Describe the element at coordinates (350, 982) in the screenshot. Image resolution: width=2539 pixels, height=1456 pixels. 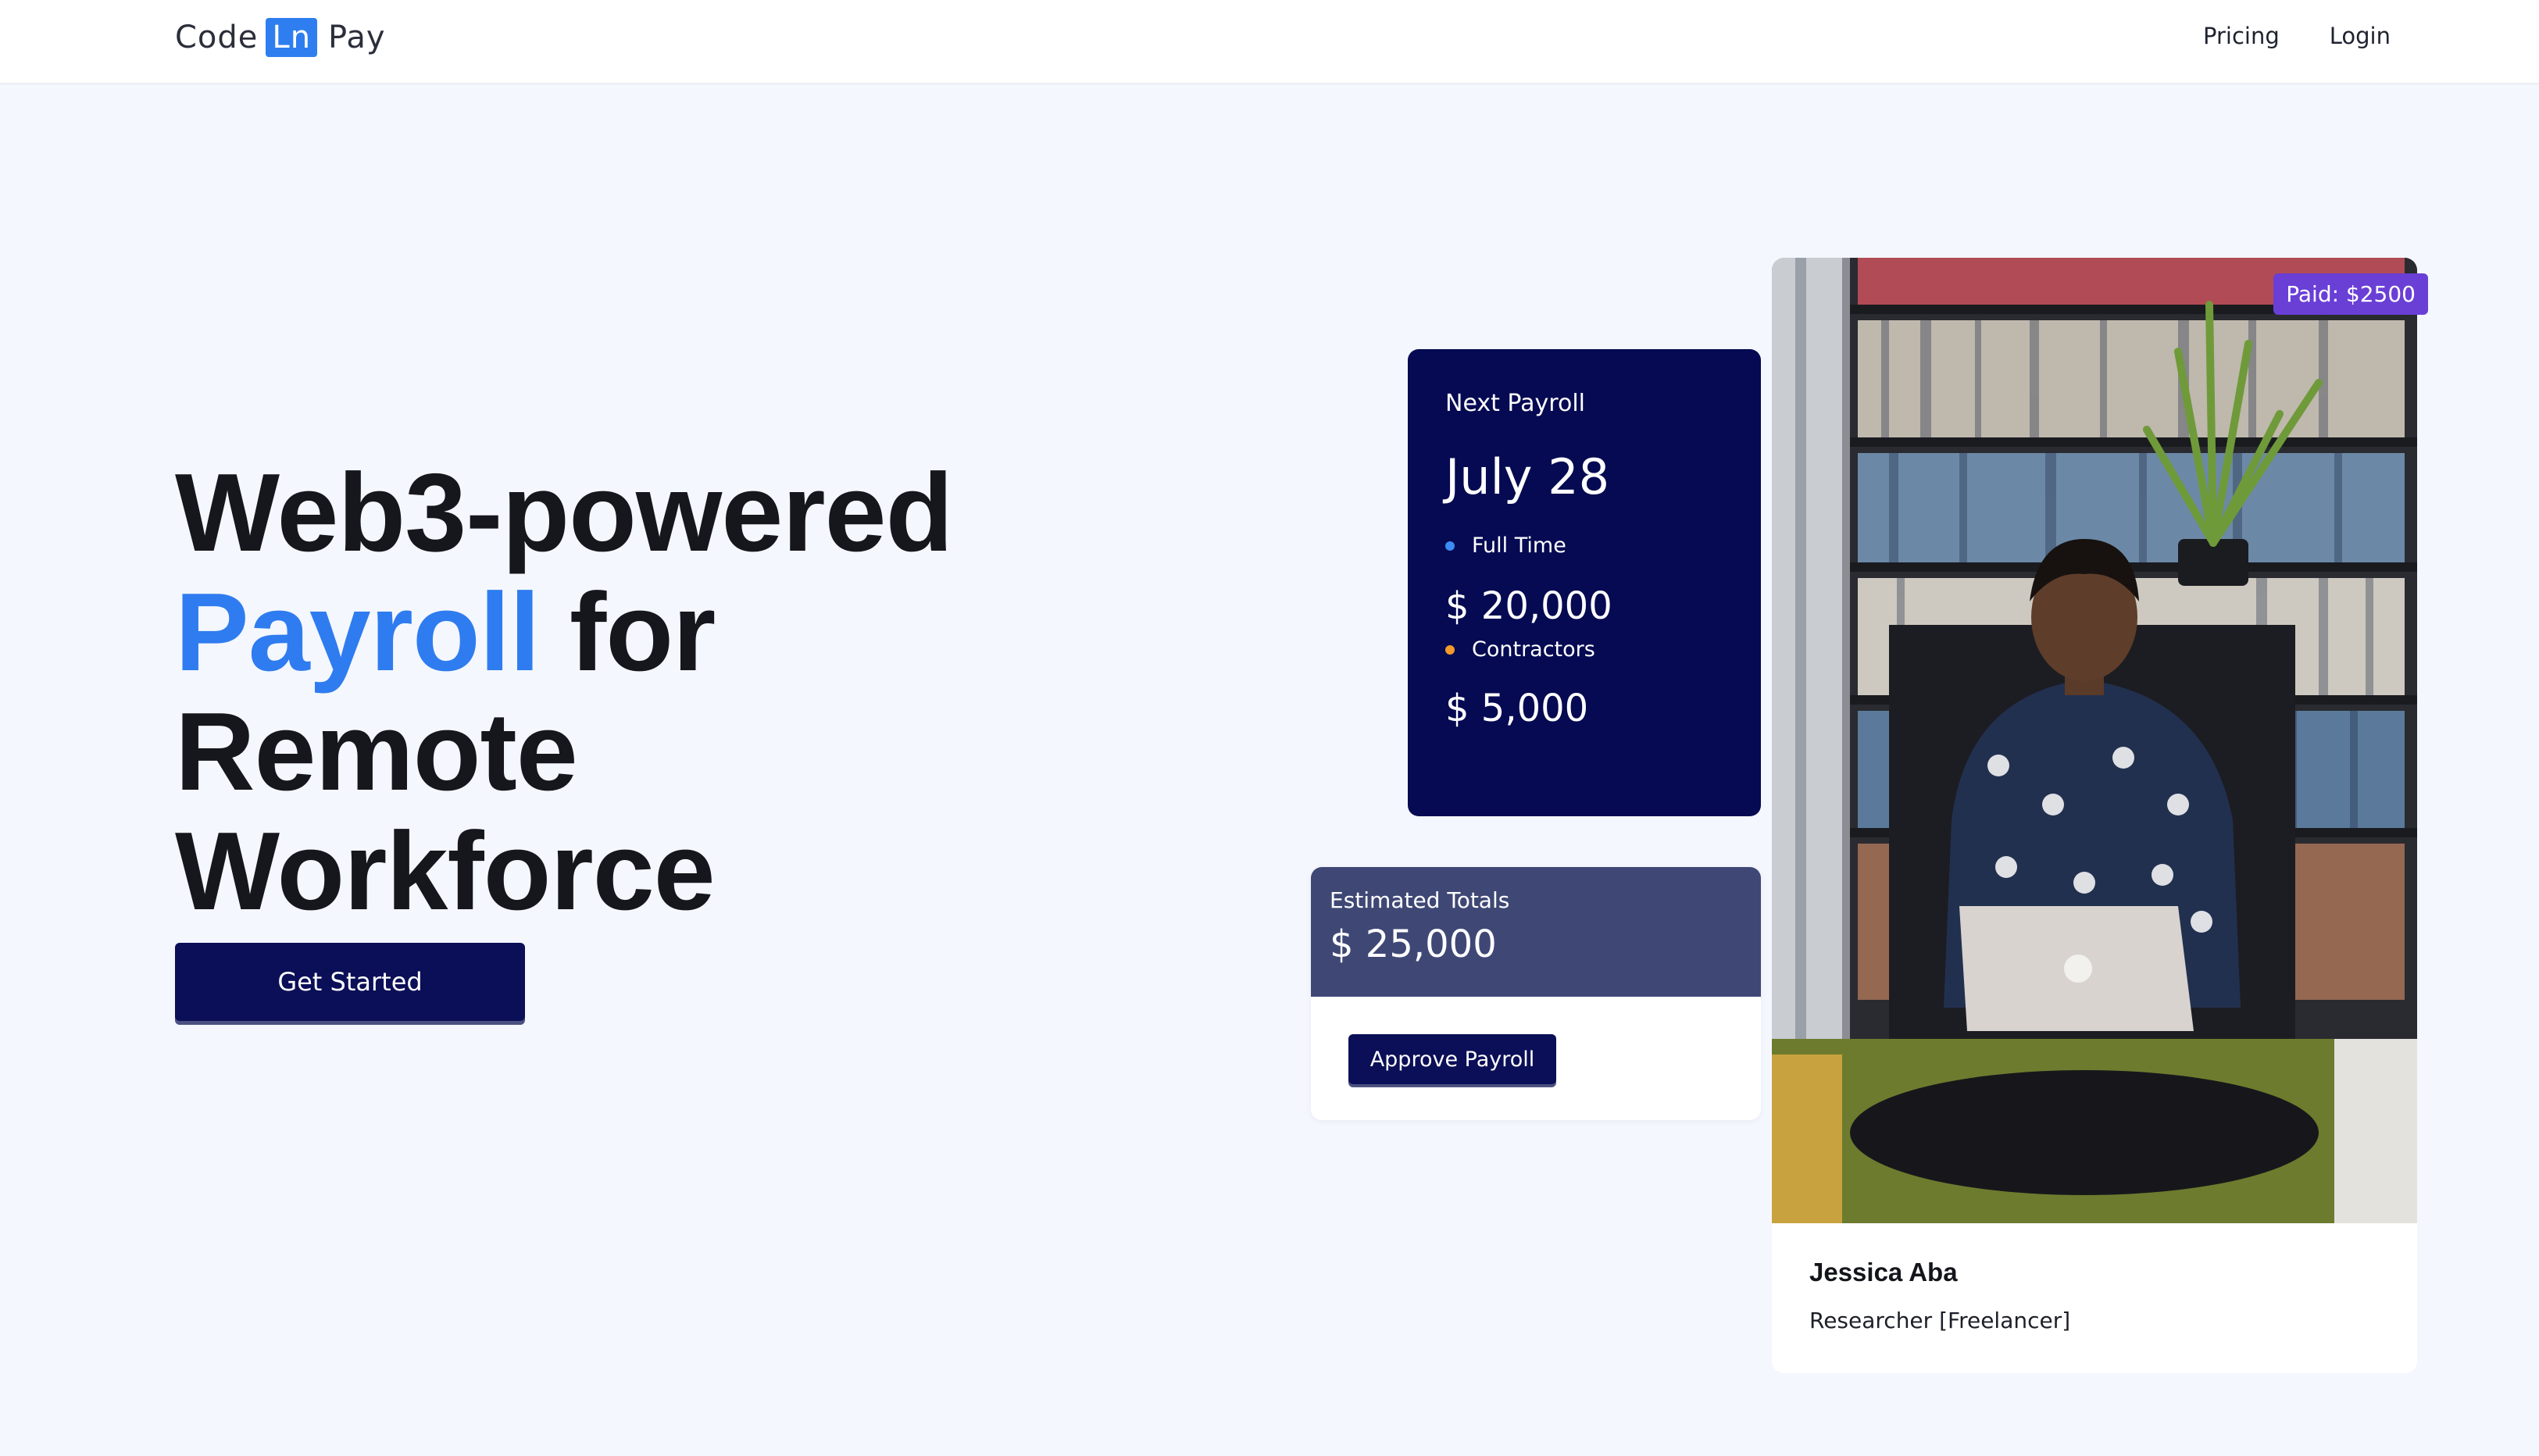
I see `get-started-button: Get Started` at that location.